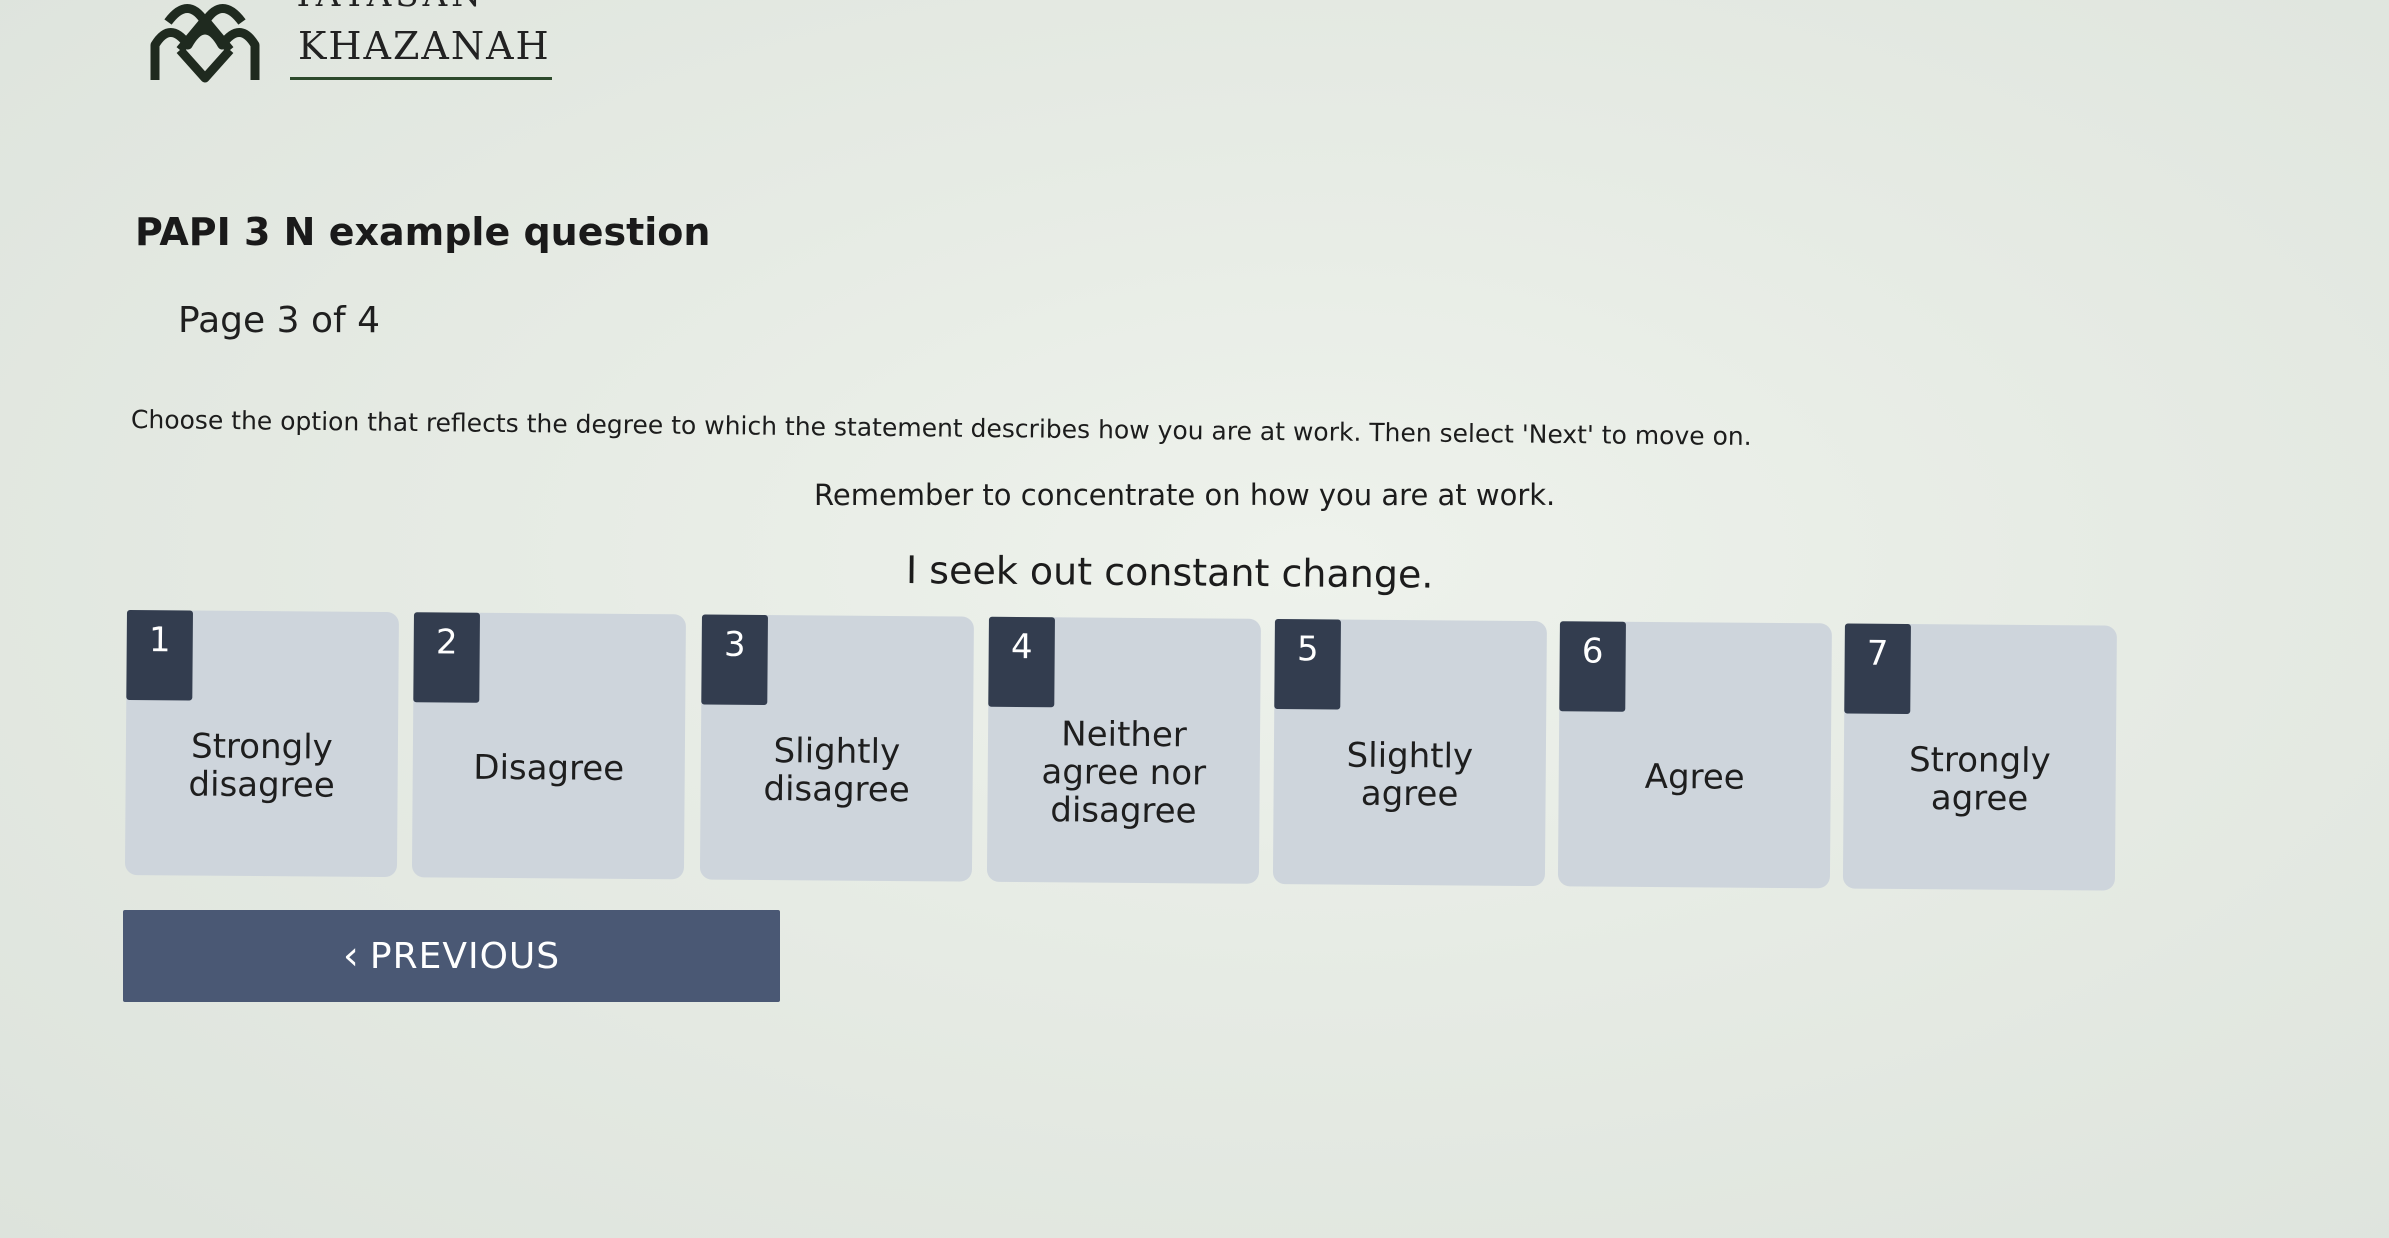 This screenshot has height=1238, width=2389. What do you see at coordinates (205, 43) in the screenshot?
I see `khazanah-emblem-icon` at bounding box center [205, 43].